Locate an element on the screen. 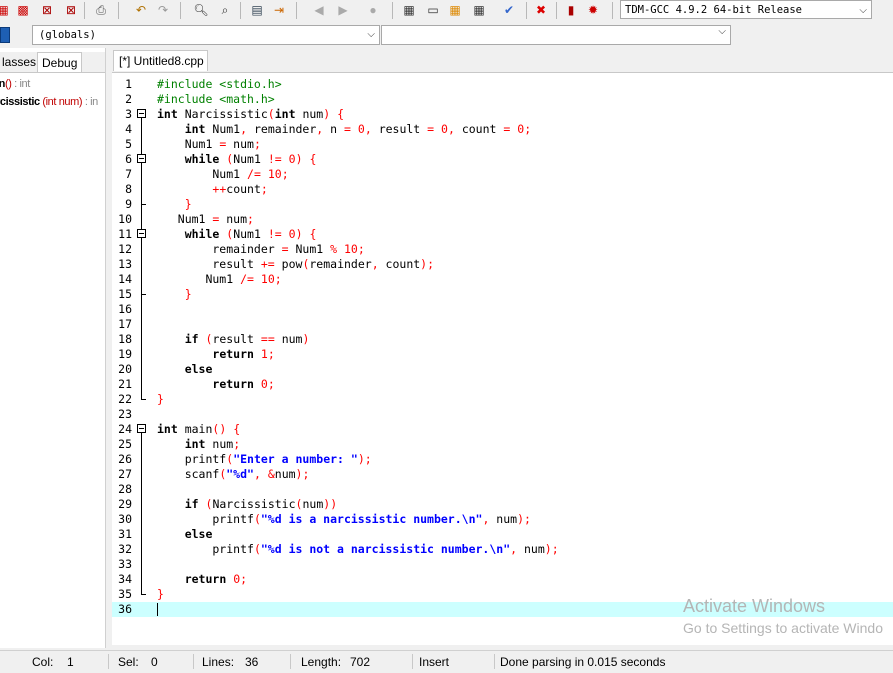 This screenshot has width=893, height=673. code-line: 15 } is located at coordinates (502, 294).